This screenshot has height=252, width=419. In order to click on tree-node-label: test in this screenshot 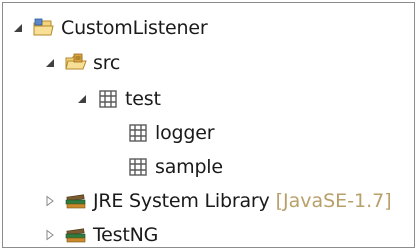, I will do `click(143, 99)`.